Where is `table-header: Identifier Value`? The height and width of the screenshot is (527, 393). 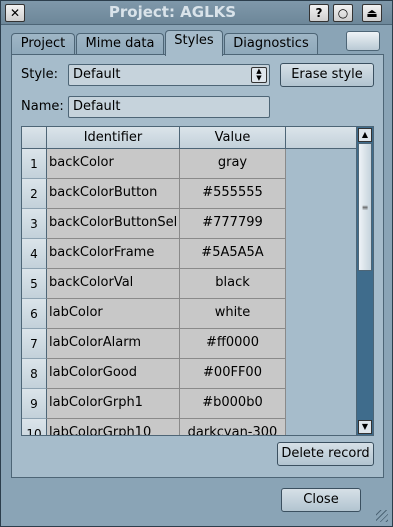 table-header: Identifier Value is located at coordinates (189, 138).